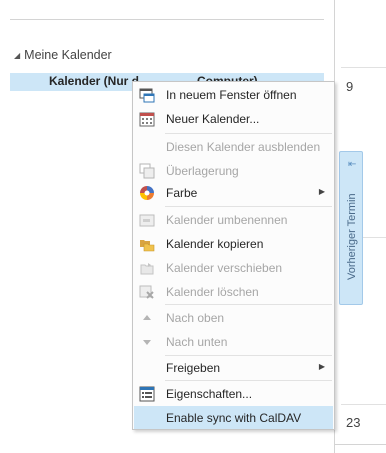  What do you see at coordinates (243, 146) in the screenshot?
I see `menu-item-label: Diesen Kalender ausblenden` at bounding box center [243, 146].